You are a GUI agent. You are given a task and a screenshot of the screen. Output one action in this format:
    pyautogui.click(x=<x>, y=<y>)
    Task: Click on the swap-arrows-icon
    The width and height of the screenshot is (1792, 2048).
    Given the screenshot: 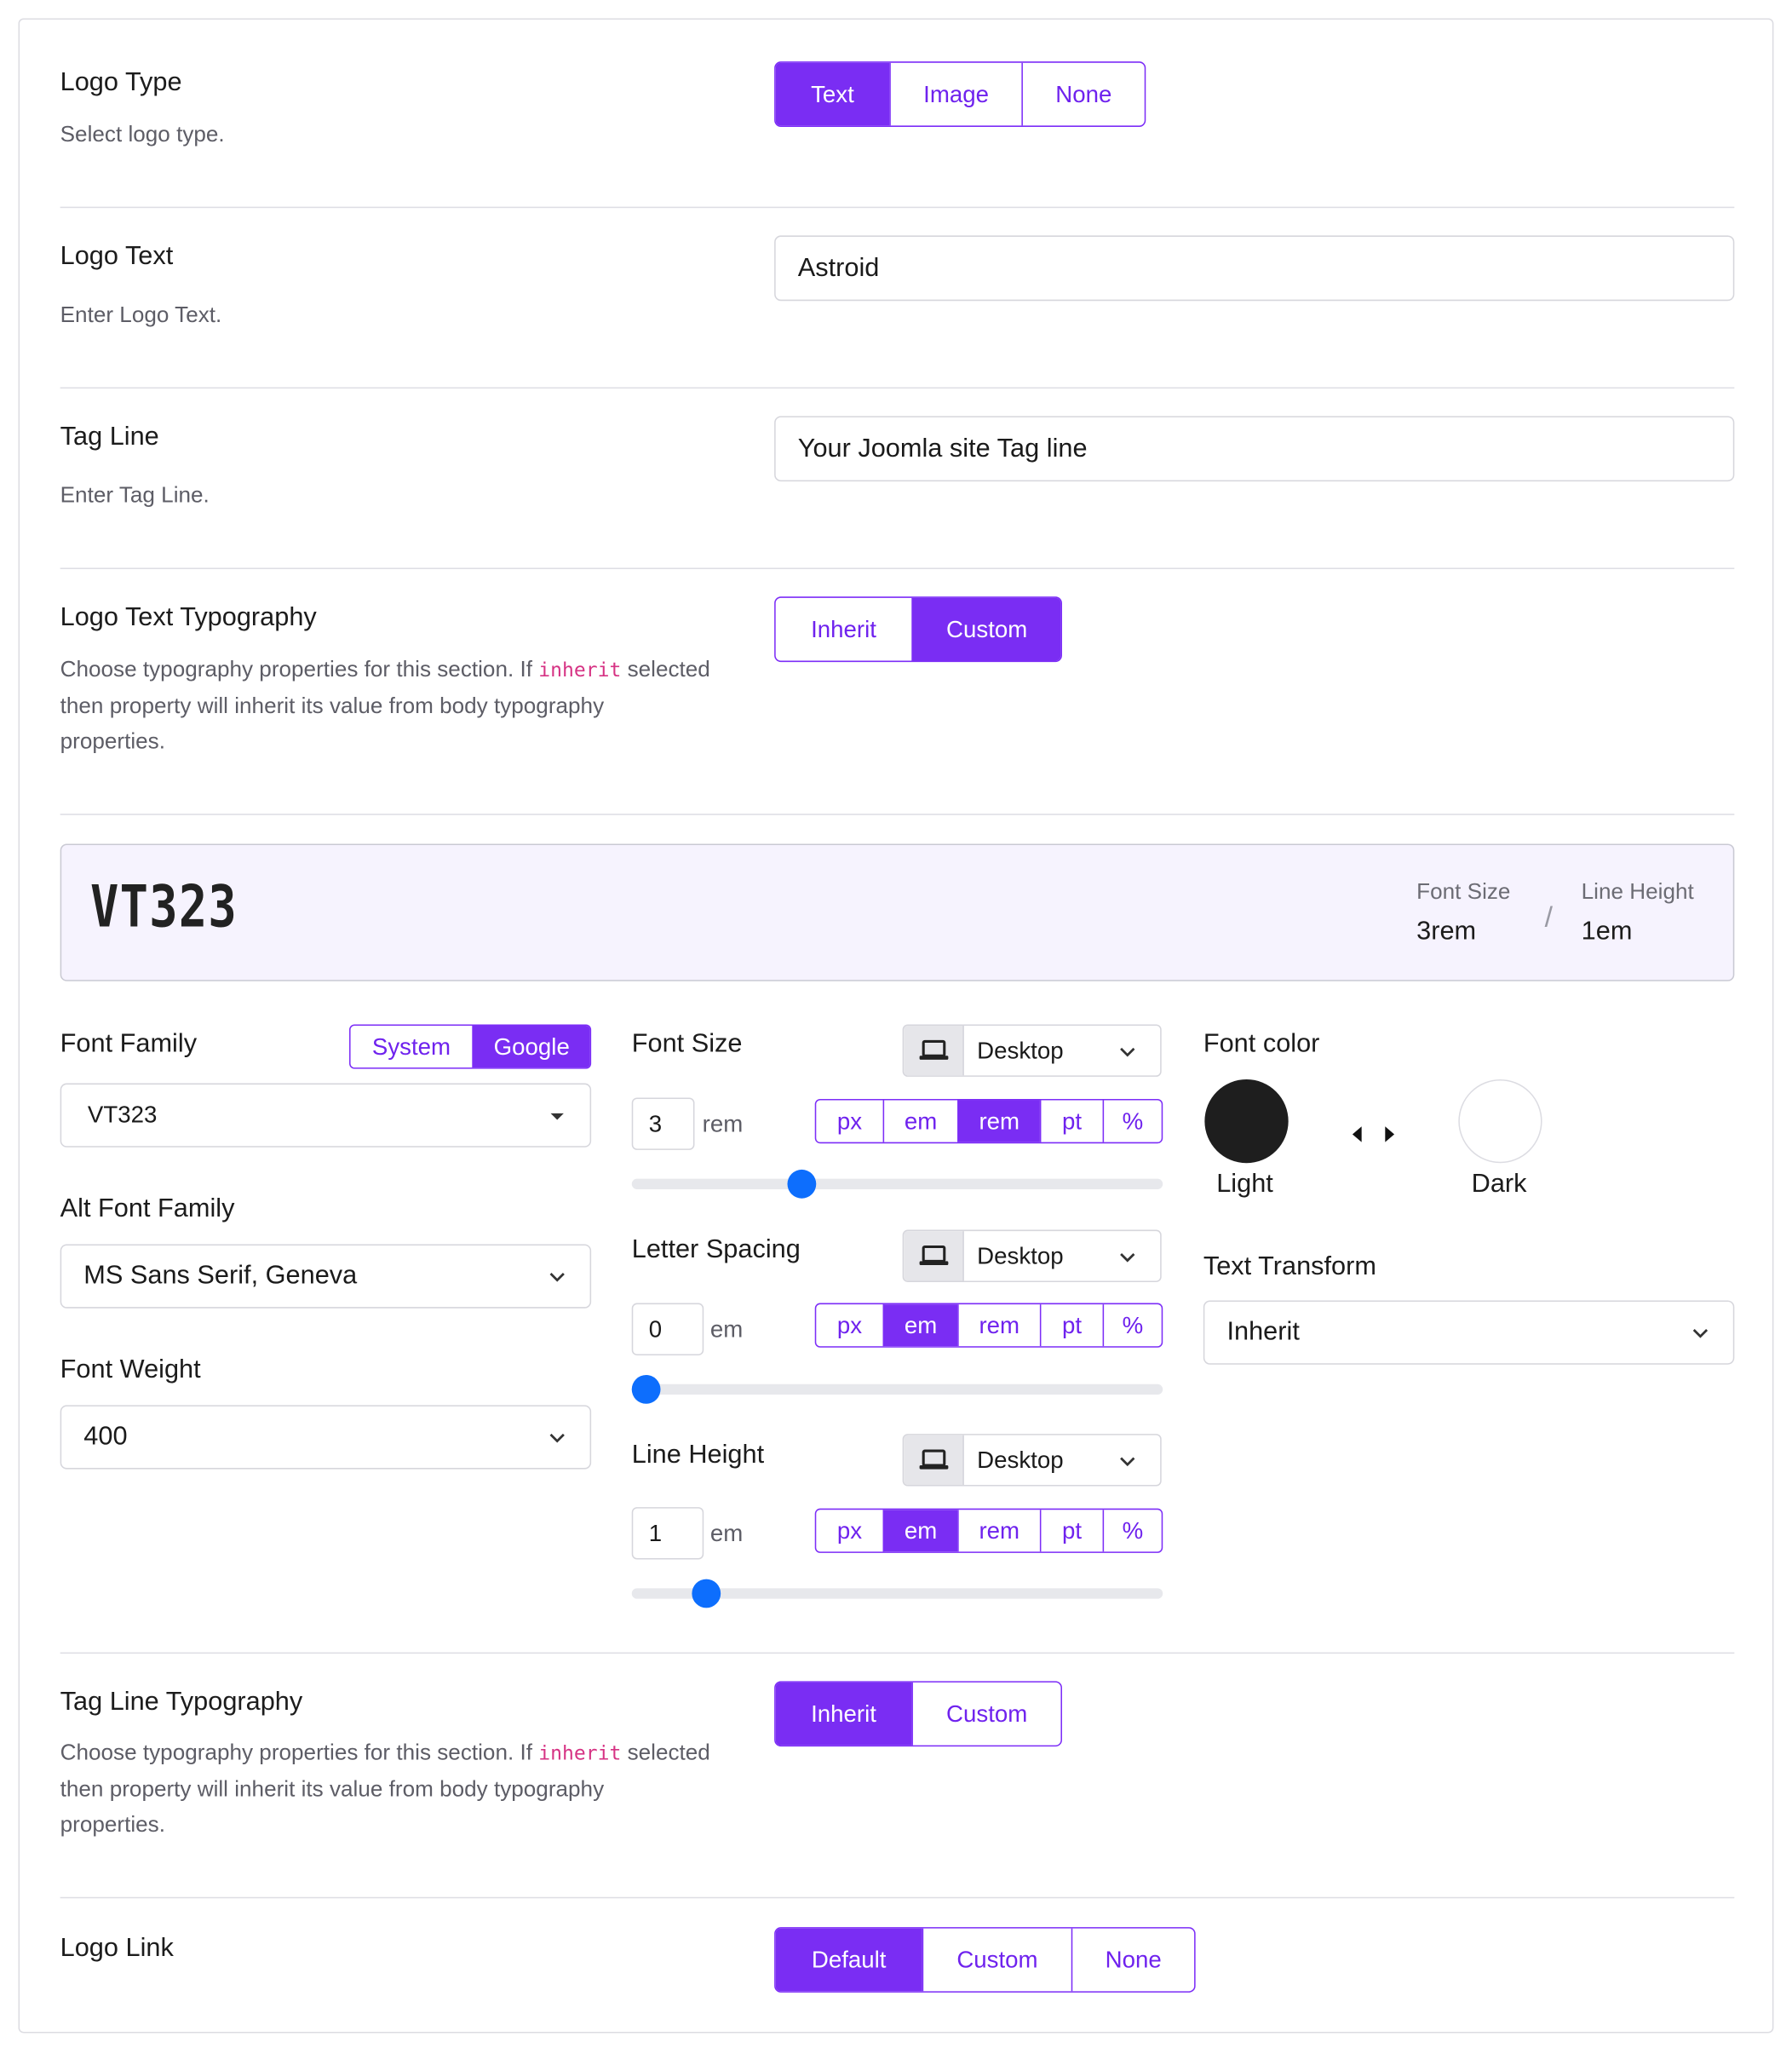 What is the action you would take?
    pyautogui.click(x=1373, y=1134)
    